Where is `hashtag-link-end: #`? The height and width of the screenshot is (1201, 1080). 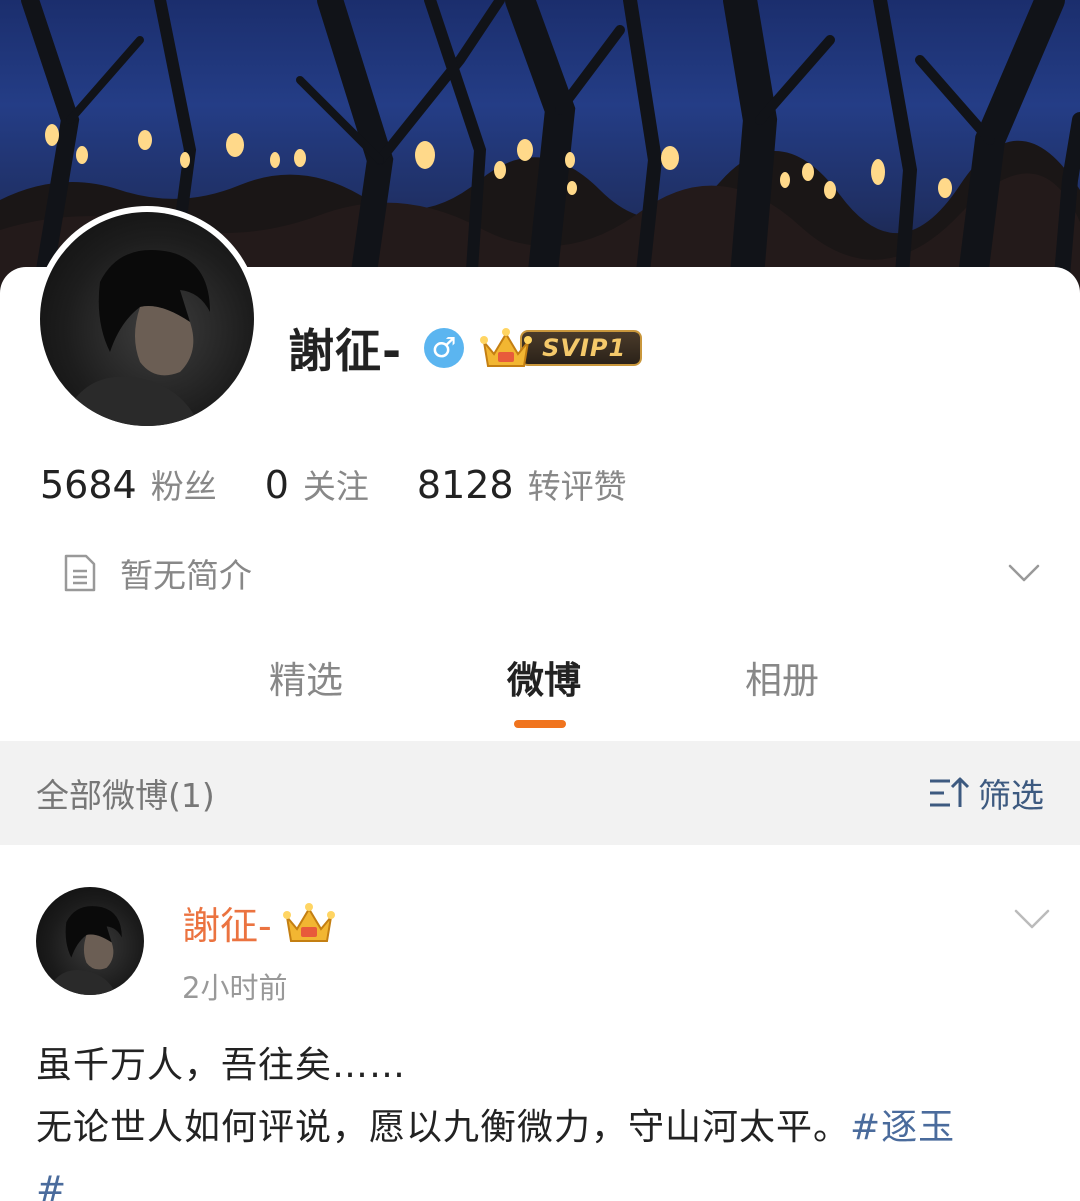
hashtag-link-end: # is located at coordinates (51, 1185).